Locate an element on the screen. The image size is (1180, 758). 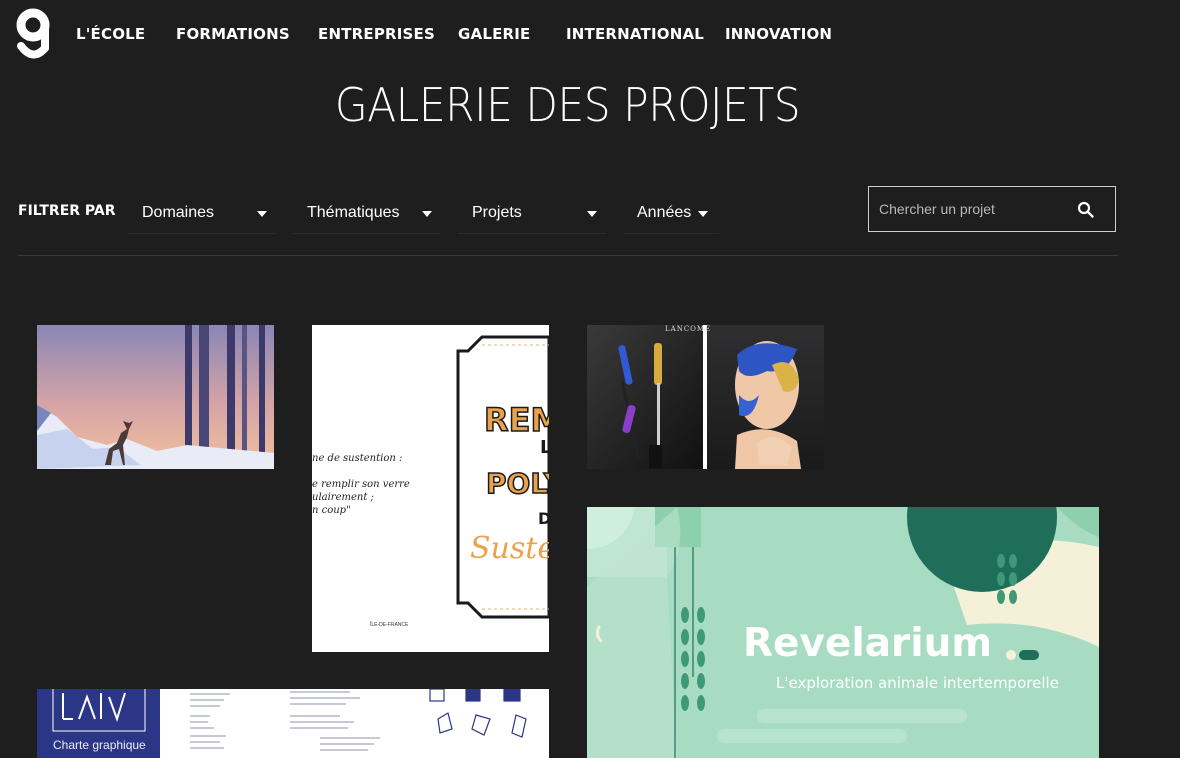
poster-title-5: Susten is located at coordinates (509, 548).